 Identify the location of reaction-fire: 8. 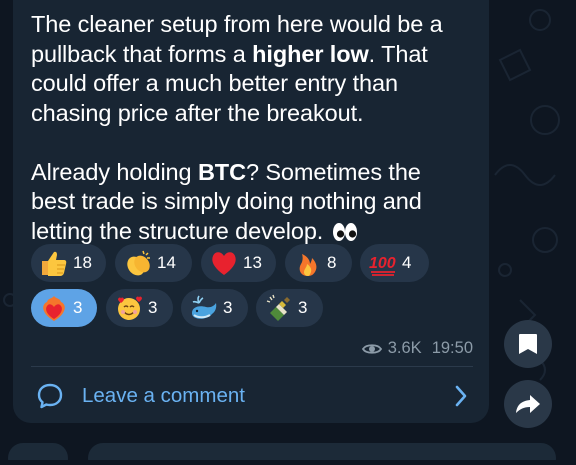
(318, 263).